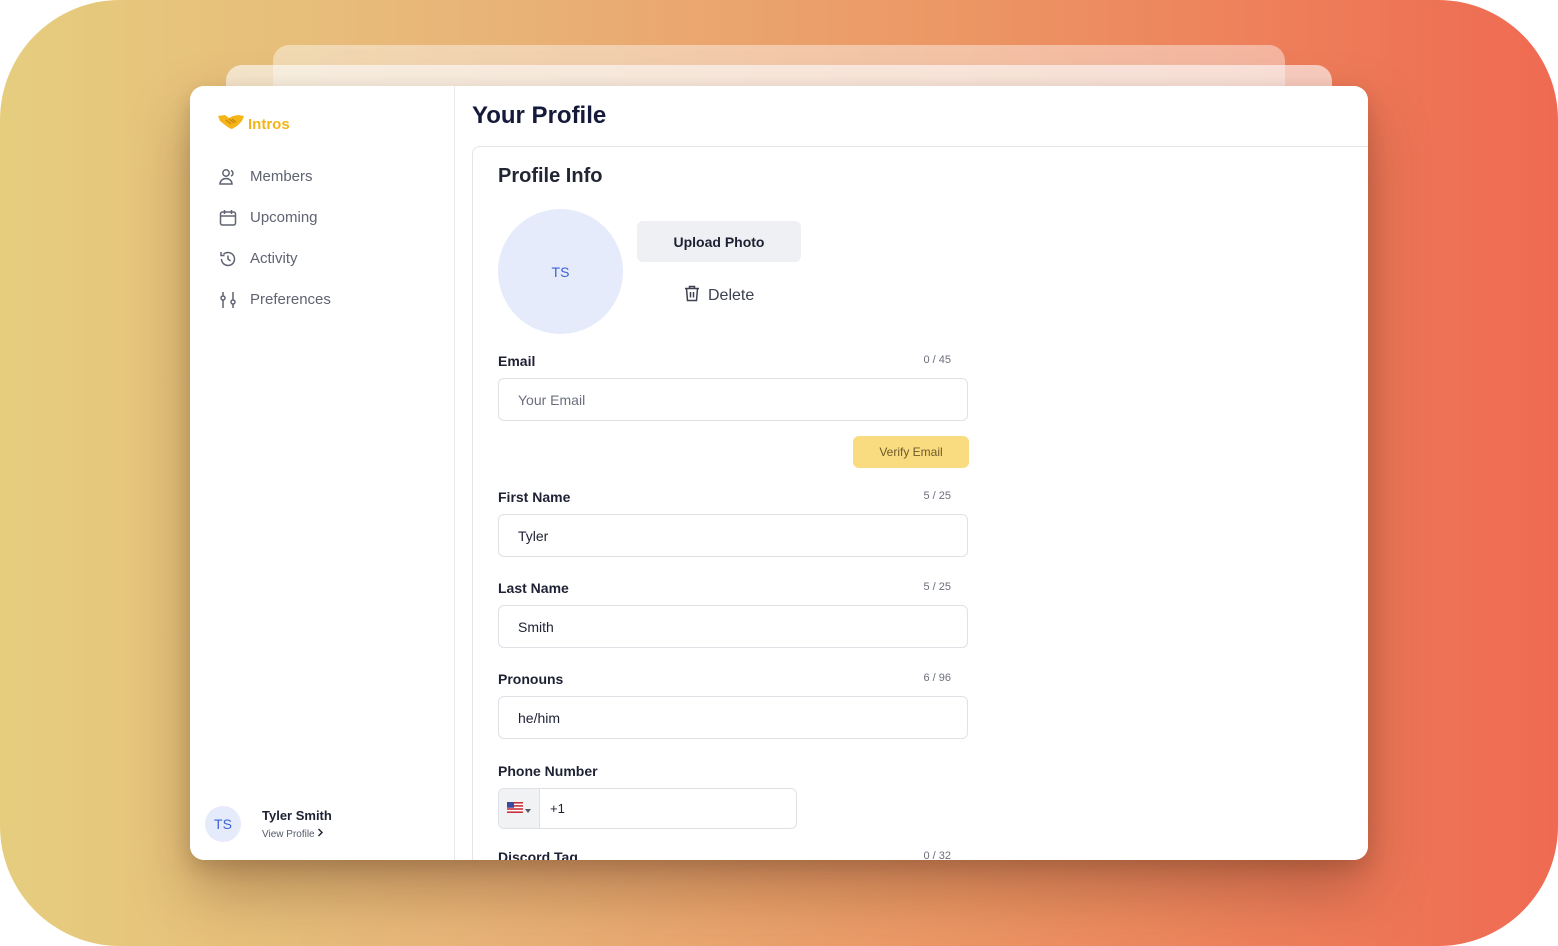  I want to click on sidebar-item-label: Upcoming, so click(284, 217).